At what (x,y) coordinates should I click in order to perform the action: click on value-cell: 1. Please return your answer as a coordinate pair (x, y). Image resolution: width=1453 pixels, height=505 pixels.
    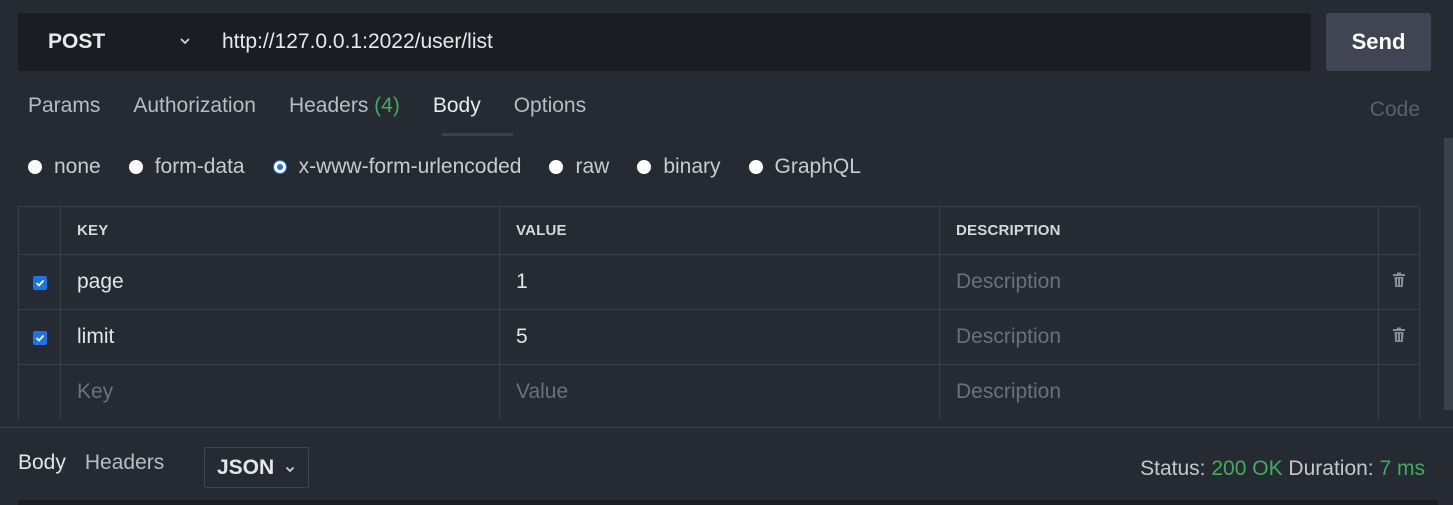
    Looking at the image, I should click on (719, 282).